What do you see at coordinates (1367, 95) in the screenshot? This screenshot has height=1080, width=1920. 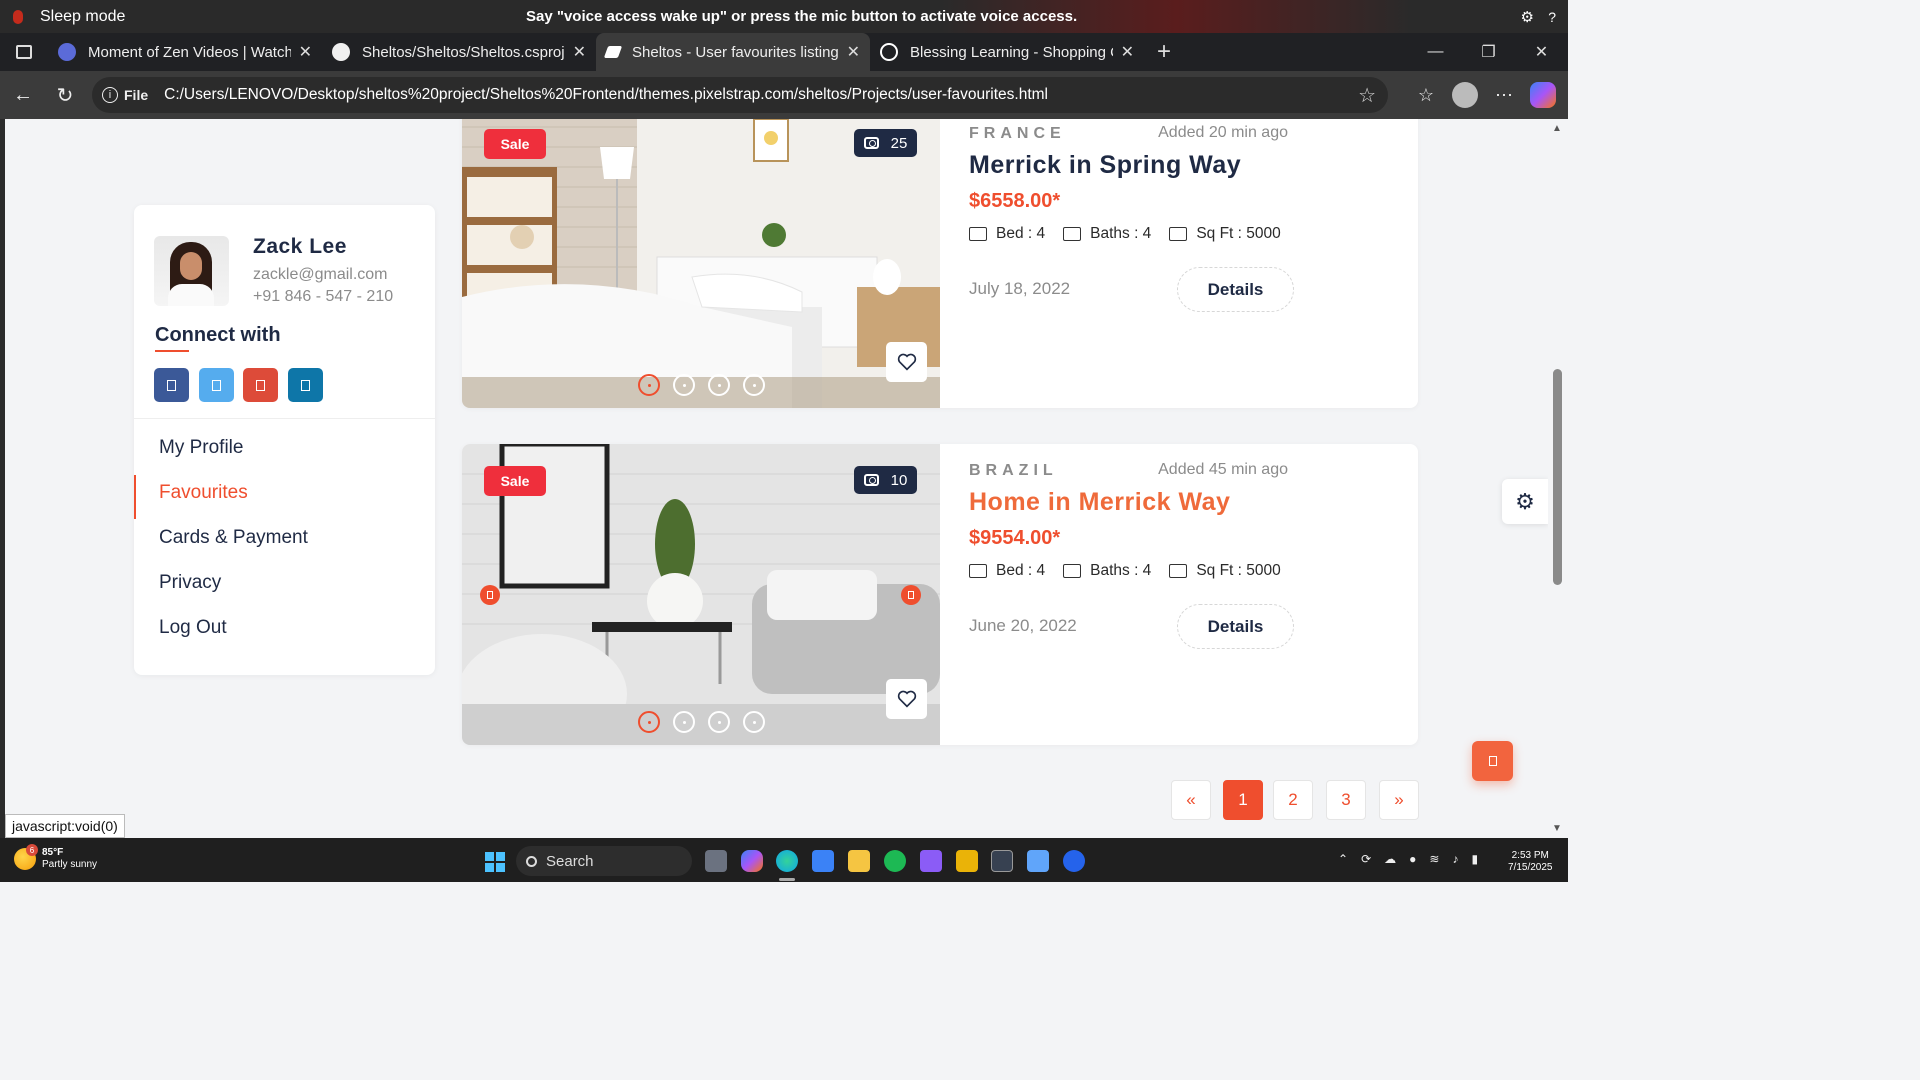 I see `favorite-star-icon: ☆` at bounding box center [1367, 95].